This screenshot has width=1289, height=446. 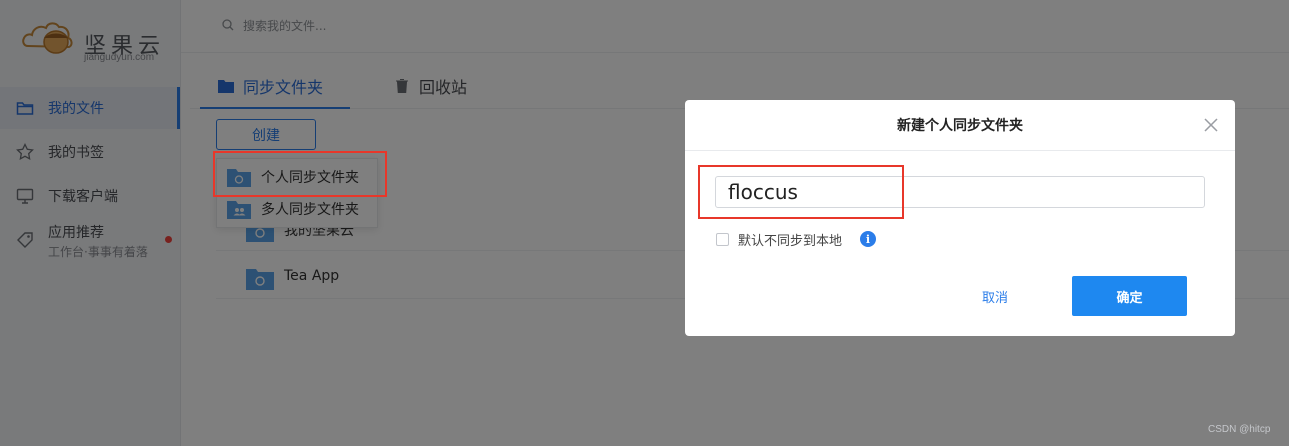 I want to click on dialog-title: 新建个人同步文件夹, so click(x=960, y=126).